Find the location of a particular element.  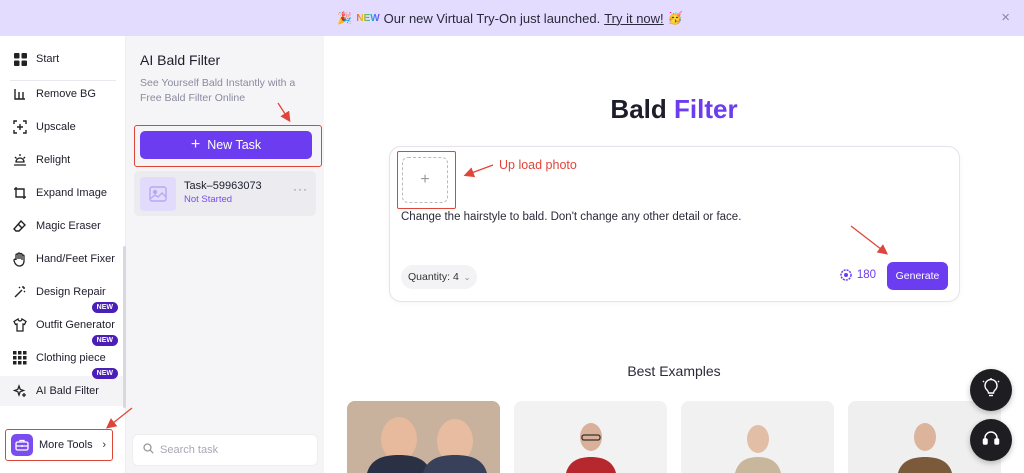

credits-display: 180 is located at coordinates (858, 275).